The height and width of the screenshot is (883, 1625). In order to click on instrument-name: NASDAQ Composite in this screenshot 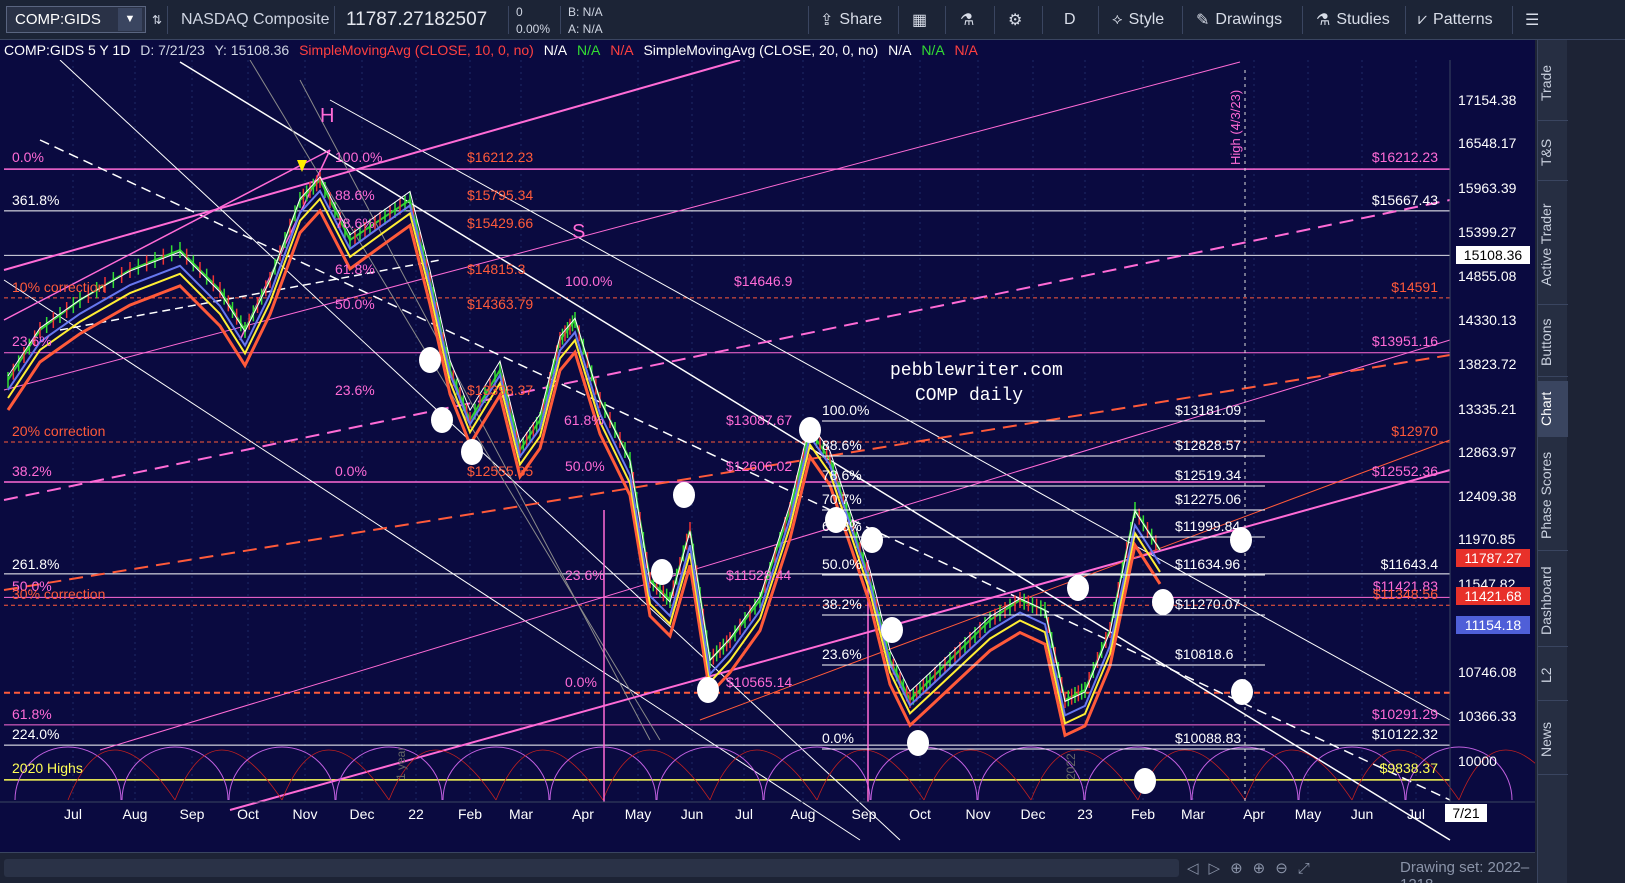, I will do `click(255, 19)`.